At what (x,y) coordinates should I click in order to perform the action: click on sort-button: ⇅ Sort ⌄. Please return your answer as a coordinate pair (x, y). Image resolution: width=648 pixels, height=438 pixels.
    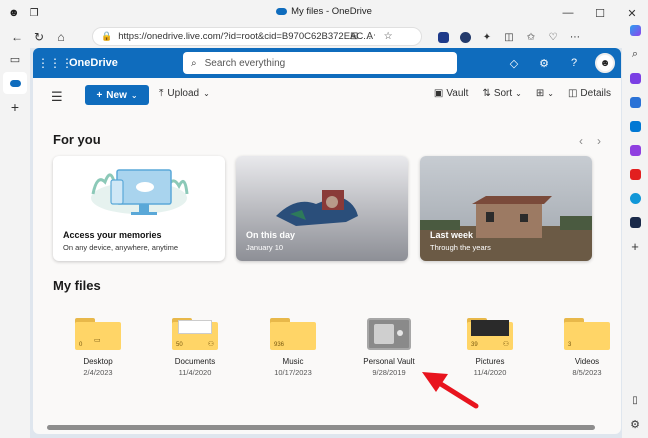
    Looking at the image, I should click on (501, 93).